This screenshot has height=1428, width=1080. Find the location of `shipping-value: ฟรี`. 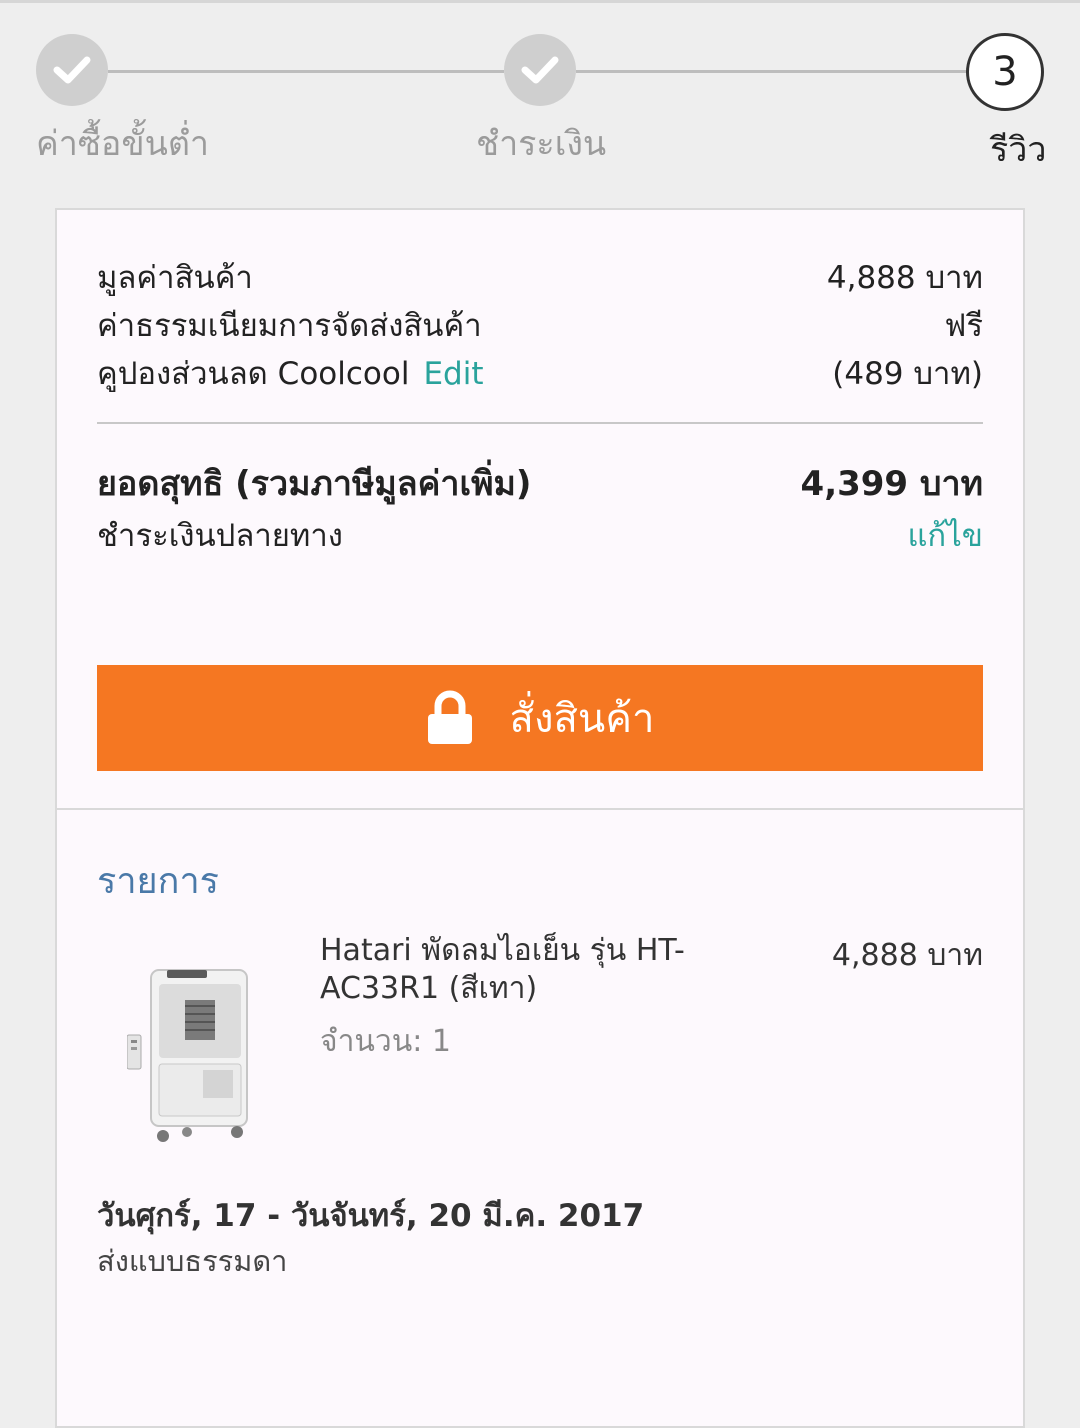

shipping-value: ฟรี is located at coordinates (963, 326).